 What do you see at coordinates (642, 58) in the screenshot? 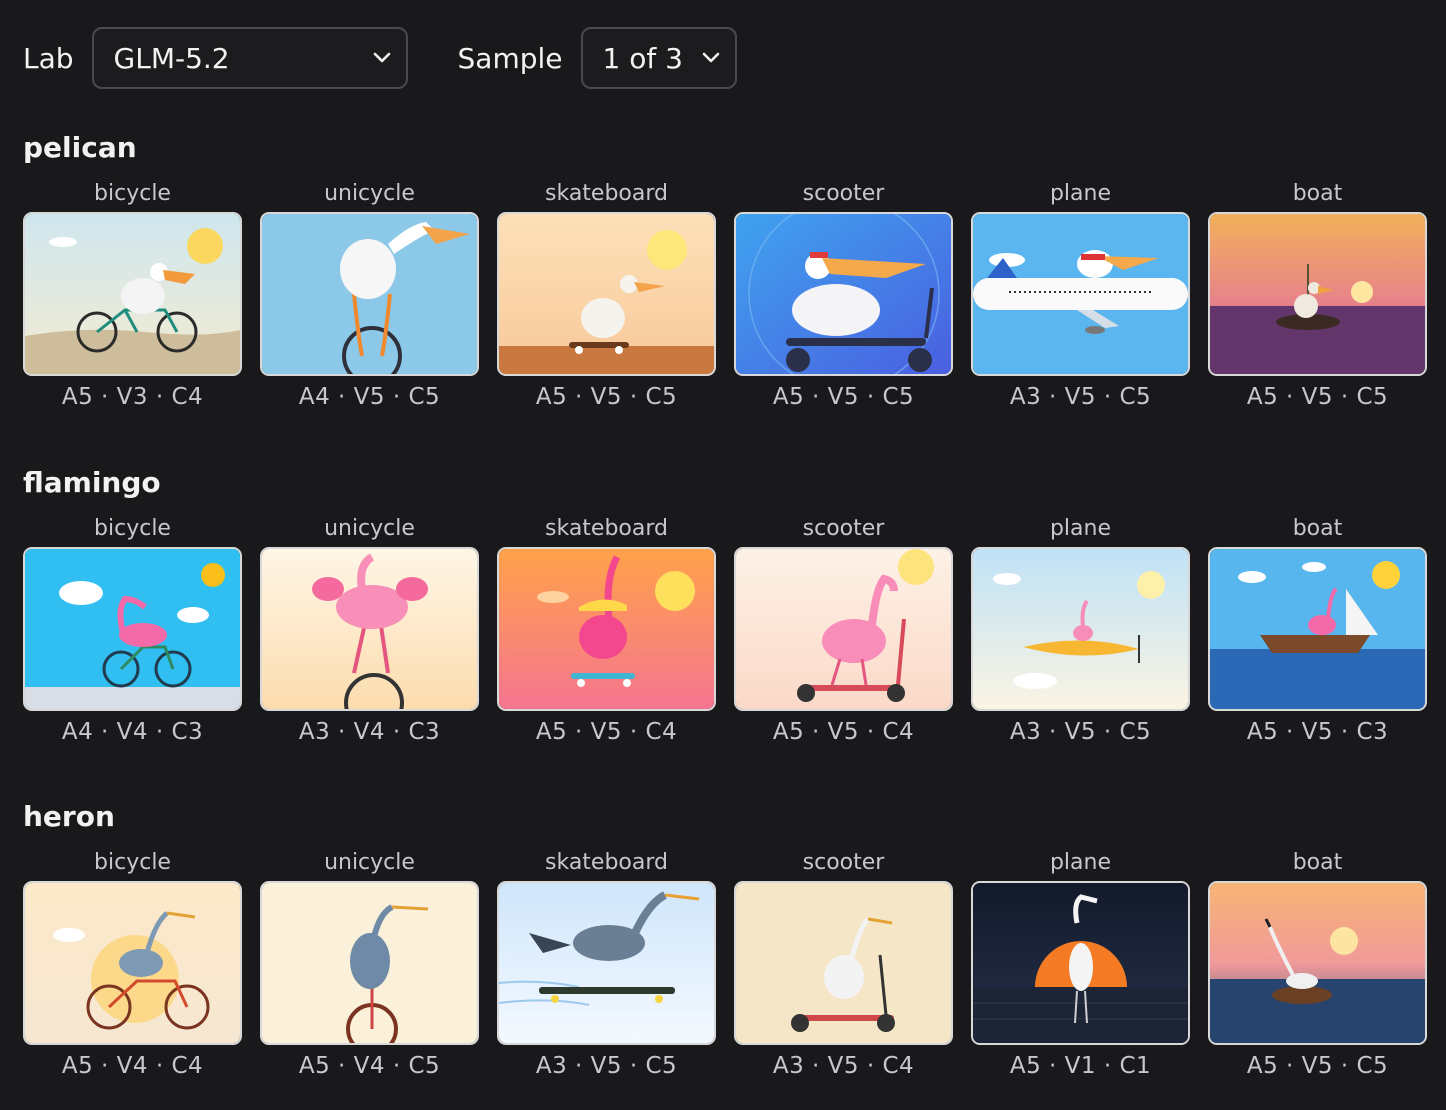
I see `sample-select-value: 1 of 3` at bounding box center [642, 58].